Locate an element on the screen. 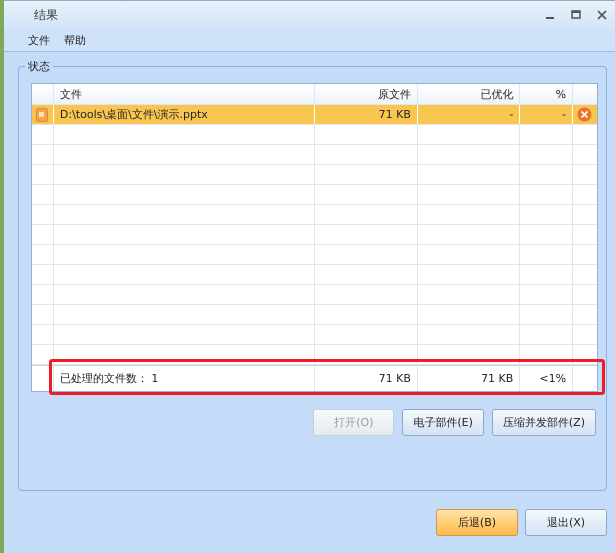 The image size is (615, 553). table-row: D:\tools\桌面\文件\演示.pptx 71 KB - - is located at coordinates (314, 115).